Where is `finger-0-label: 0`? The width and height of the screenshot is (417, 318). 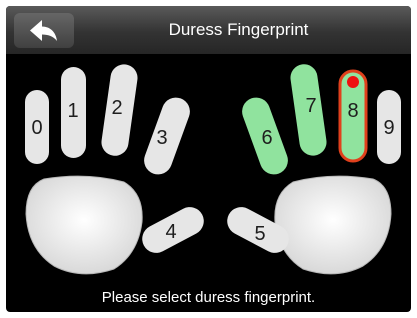
finger-0-label: 0 is located at coordinates (36, 128).